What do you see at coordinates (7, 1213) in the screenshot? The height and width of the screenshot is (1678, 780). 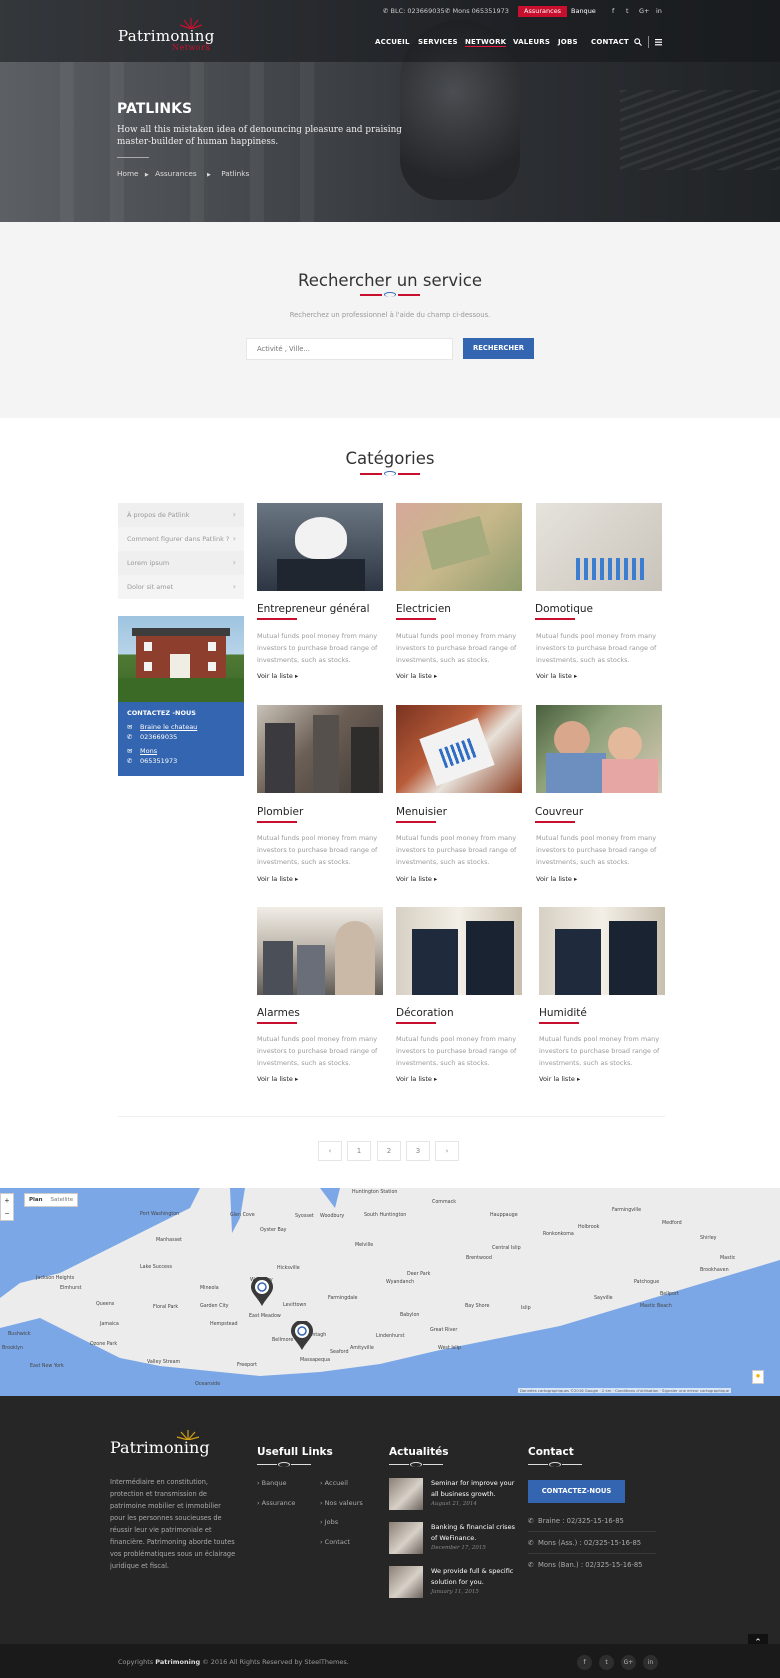 I see `zoom-out-button: −` at bounding box center [7, 1213].